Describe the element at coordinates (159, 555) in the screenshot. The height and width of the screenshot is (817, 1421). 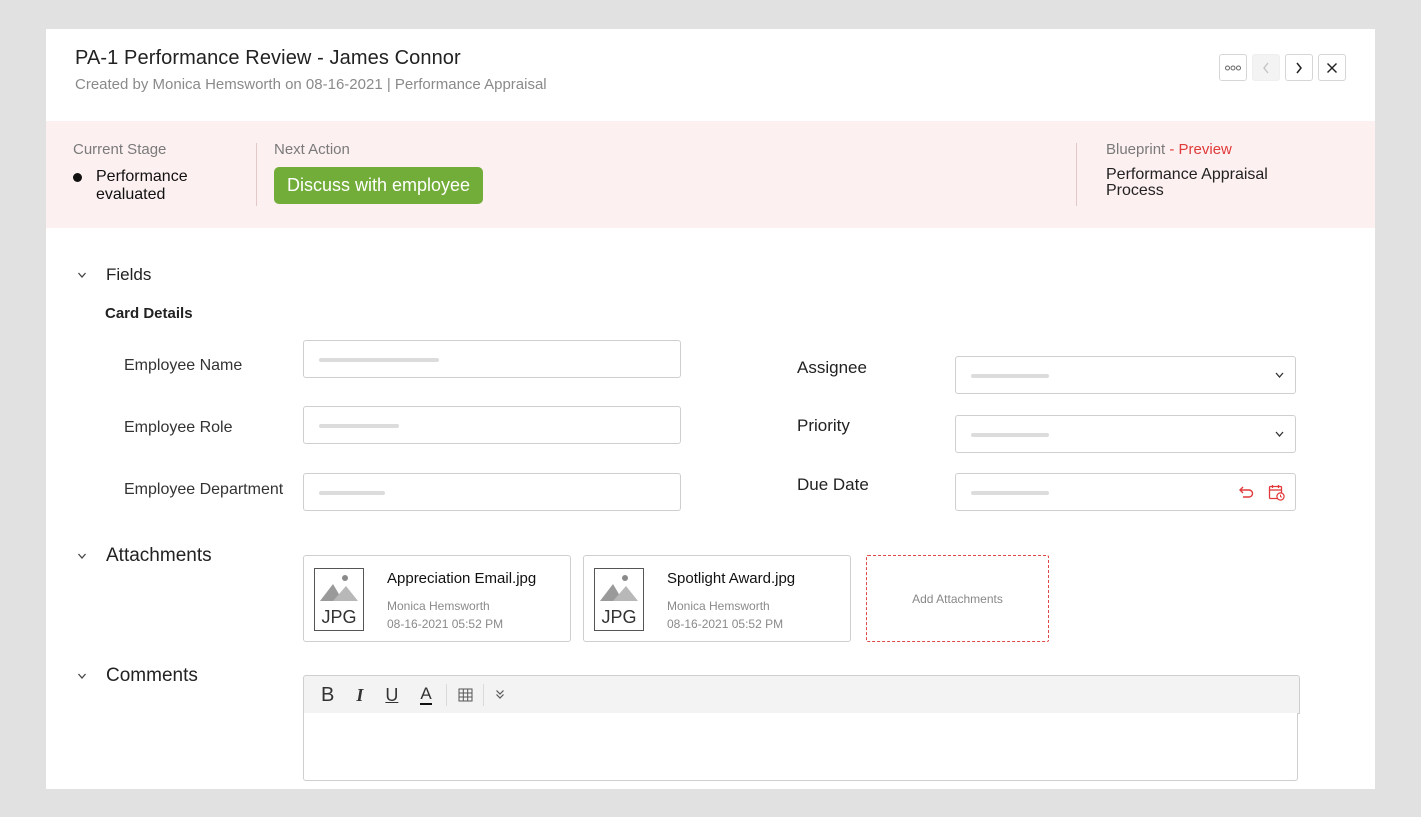
I see `attachments-section-title: Attachments` at that location.